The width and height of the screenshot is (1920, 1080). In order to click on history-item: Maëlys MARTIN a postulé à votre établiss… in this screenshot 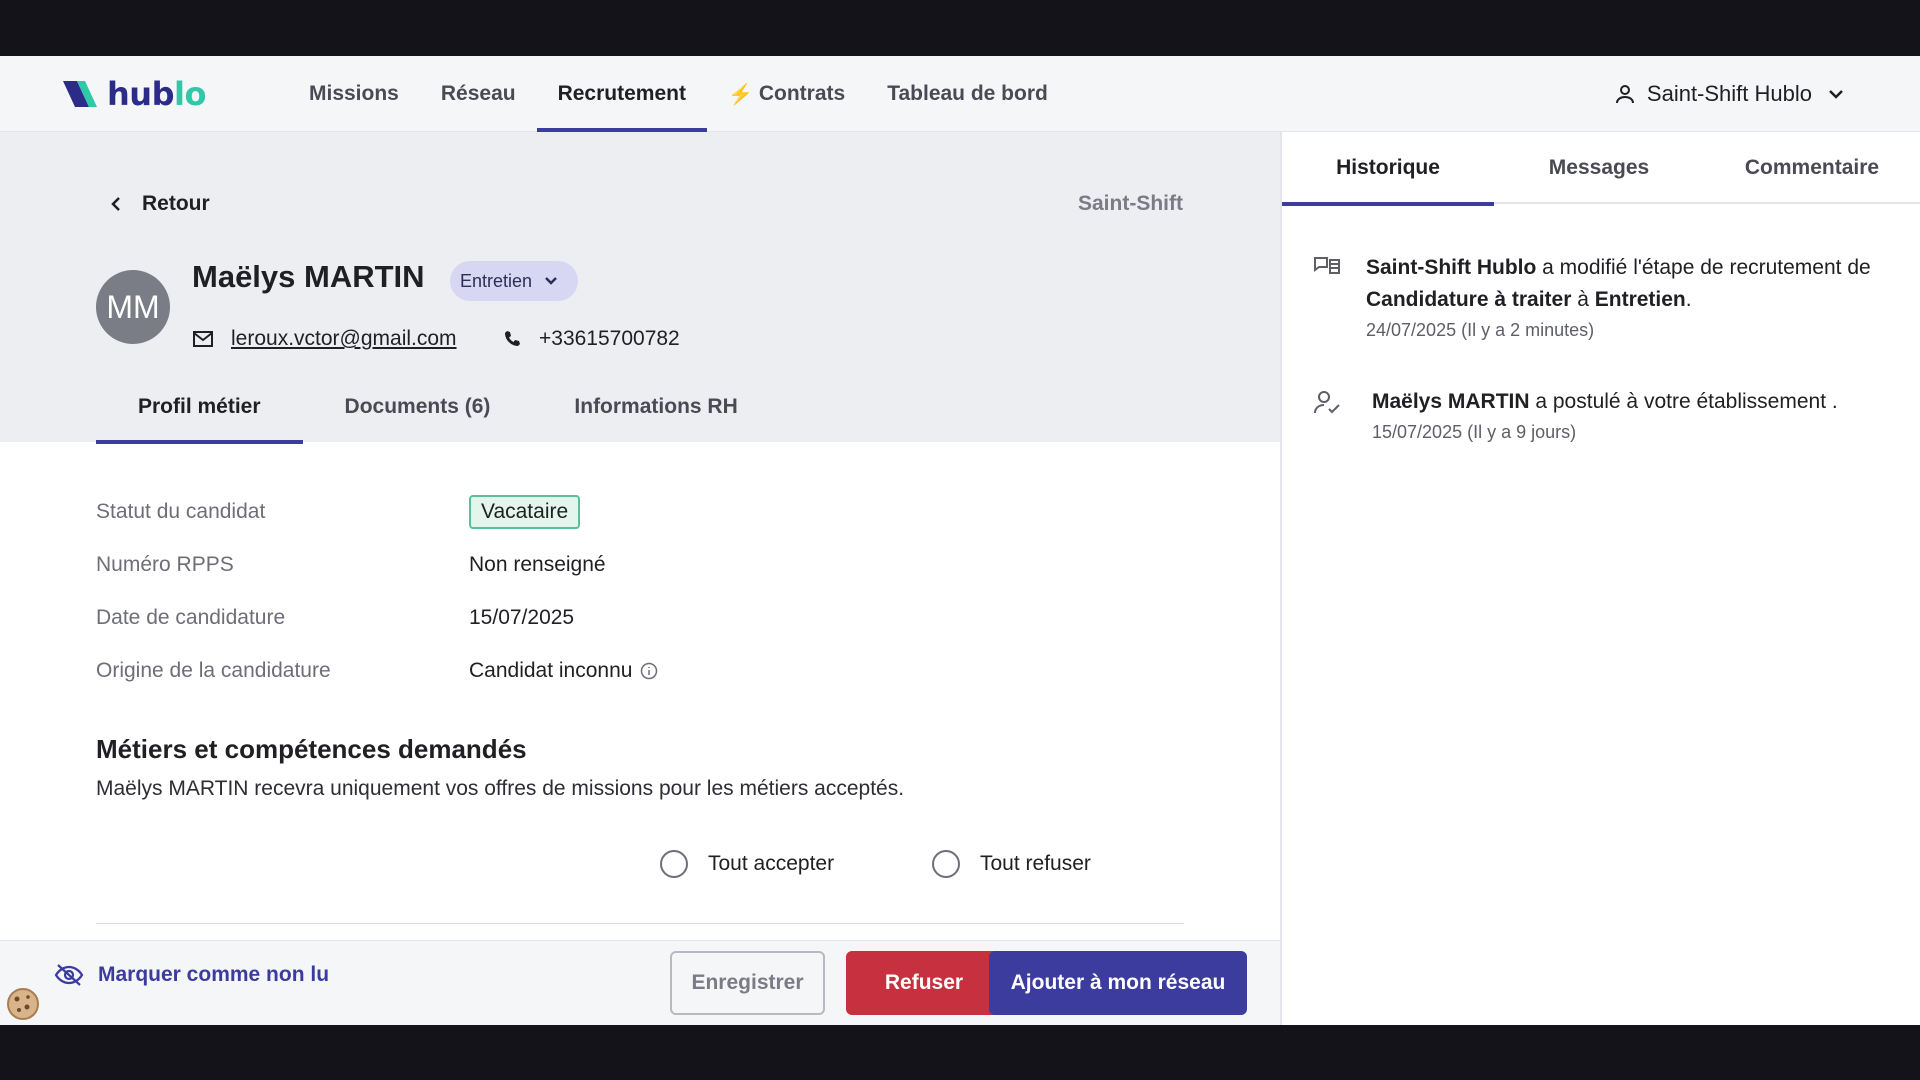, I will do `click(1607, 416)`.